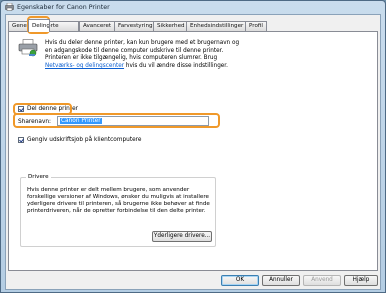 Image resolution: width=386 pixels, height=293 pixels. What do you see at coordinates (28, 48) in the screenshot?
I see `shared-printer-icon` at bounding box center [28, 48].